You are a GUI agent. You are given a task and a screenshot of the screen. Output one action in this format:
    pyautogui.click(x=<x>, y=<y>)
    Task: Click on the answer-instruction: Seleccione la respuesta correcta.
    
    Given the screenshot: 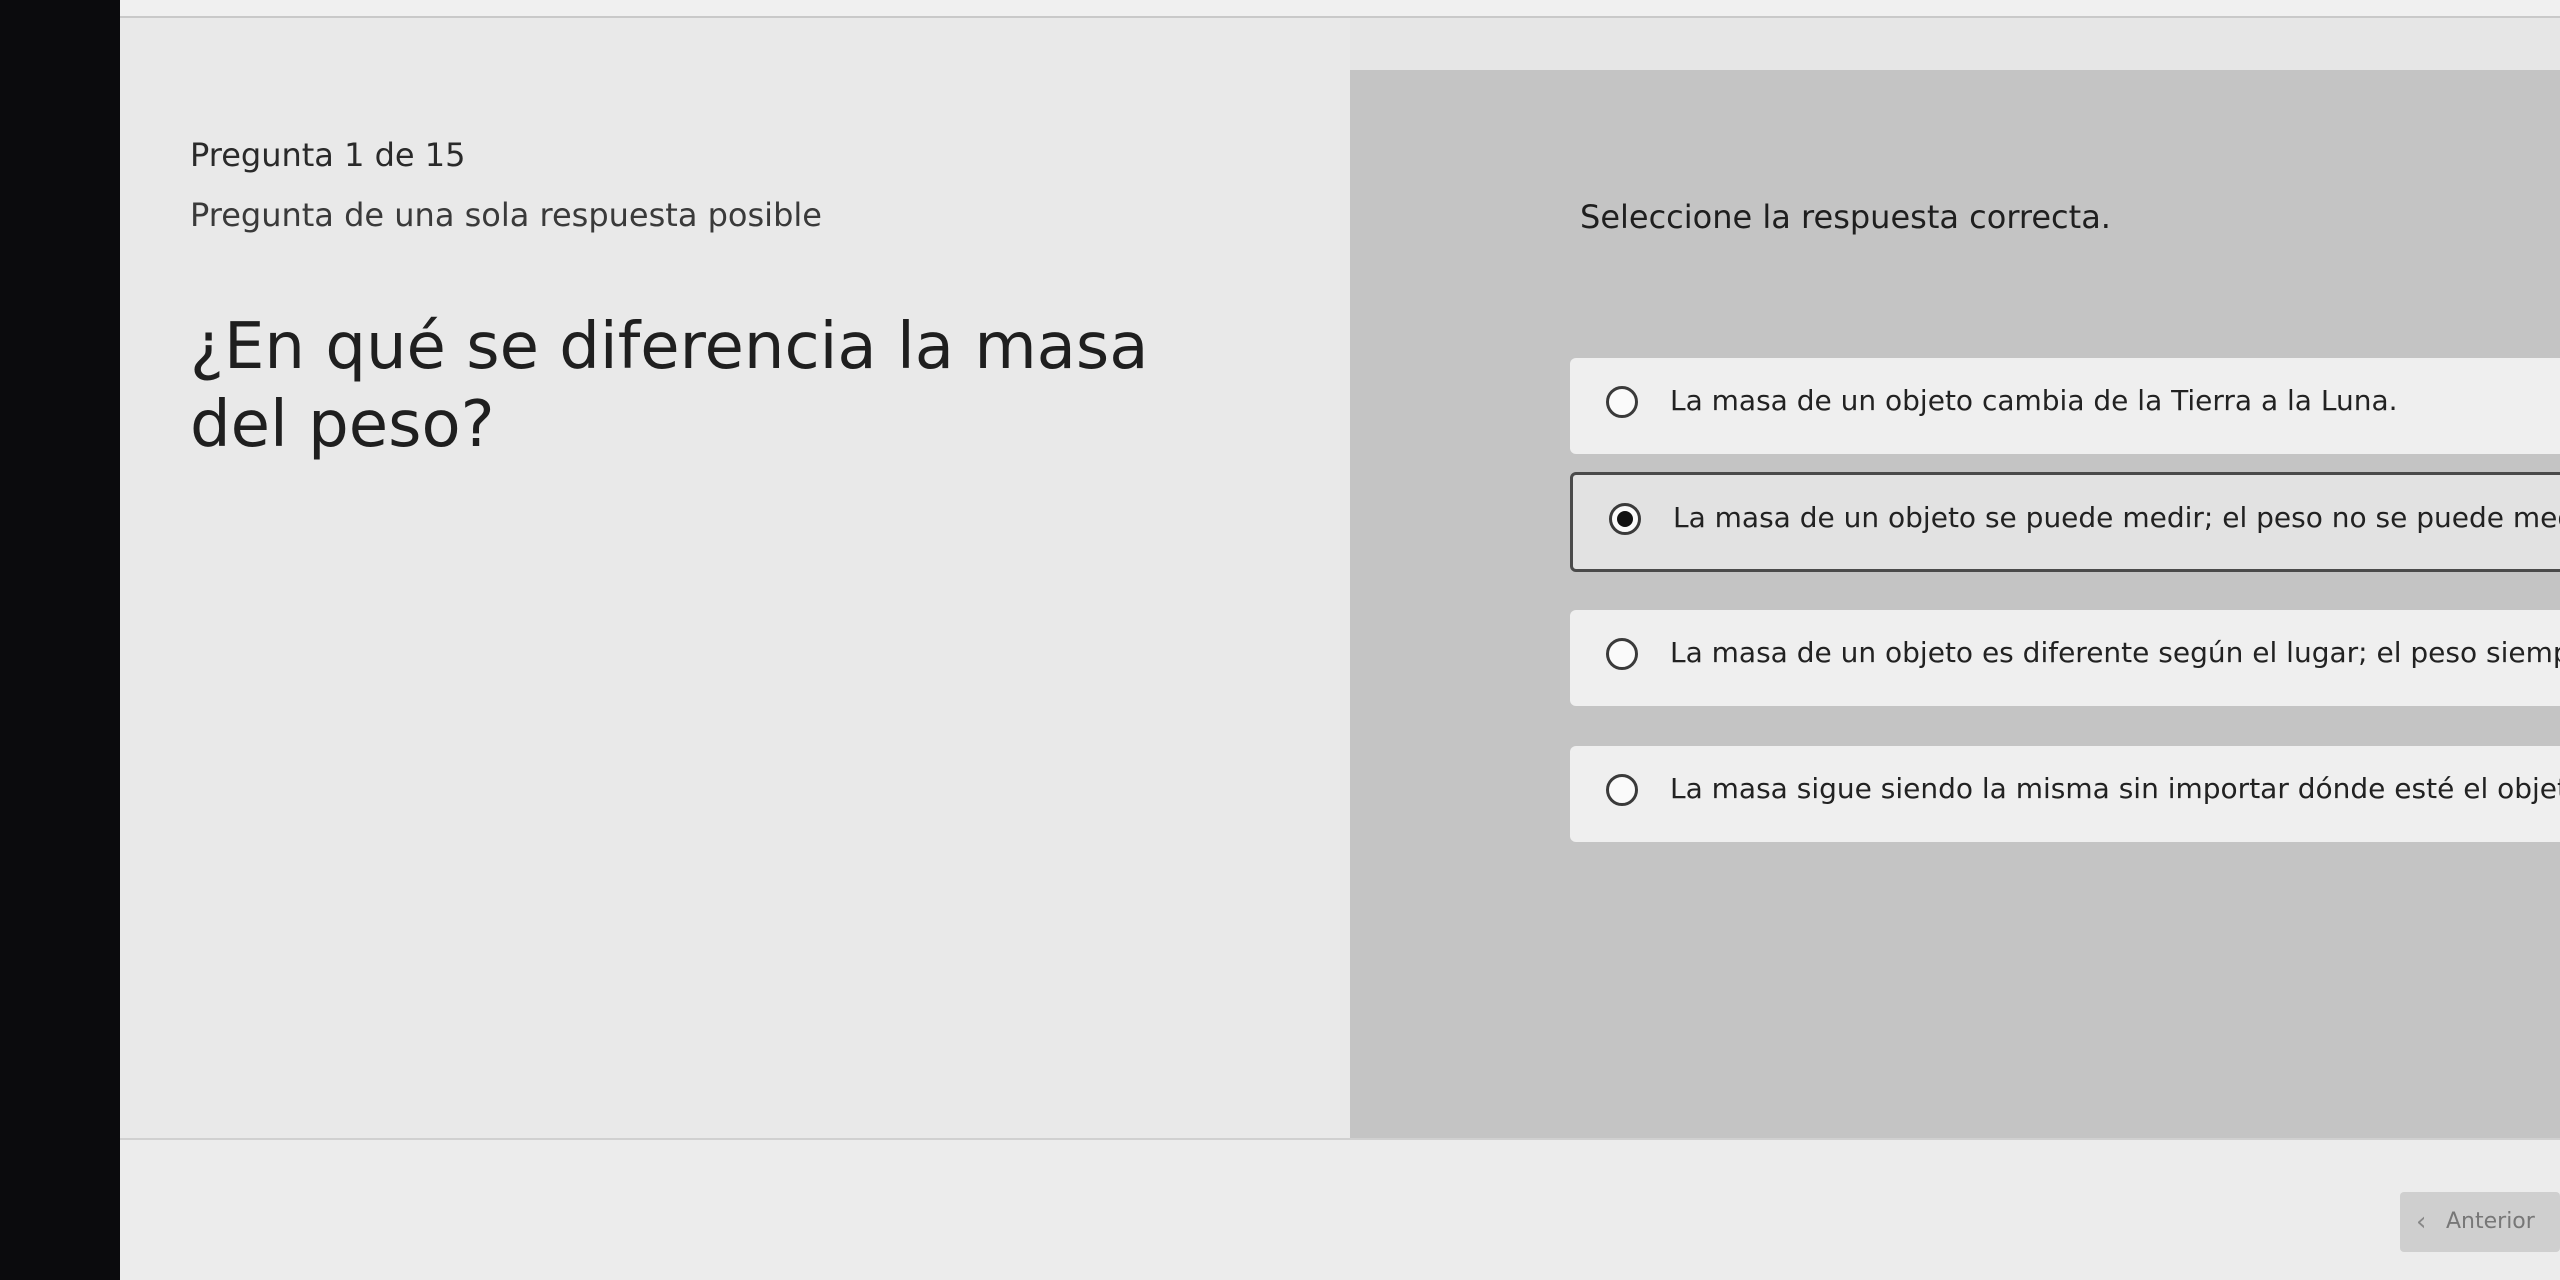 What is the action you would take?
    pyautogui.click(x=1845, y=217)
    